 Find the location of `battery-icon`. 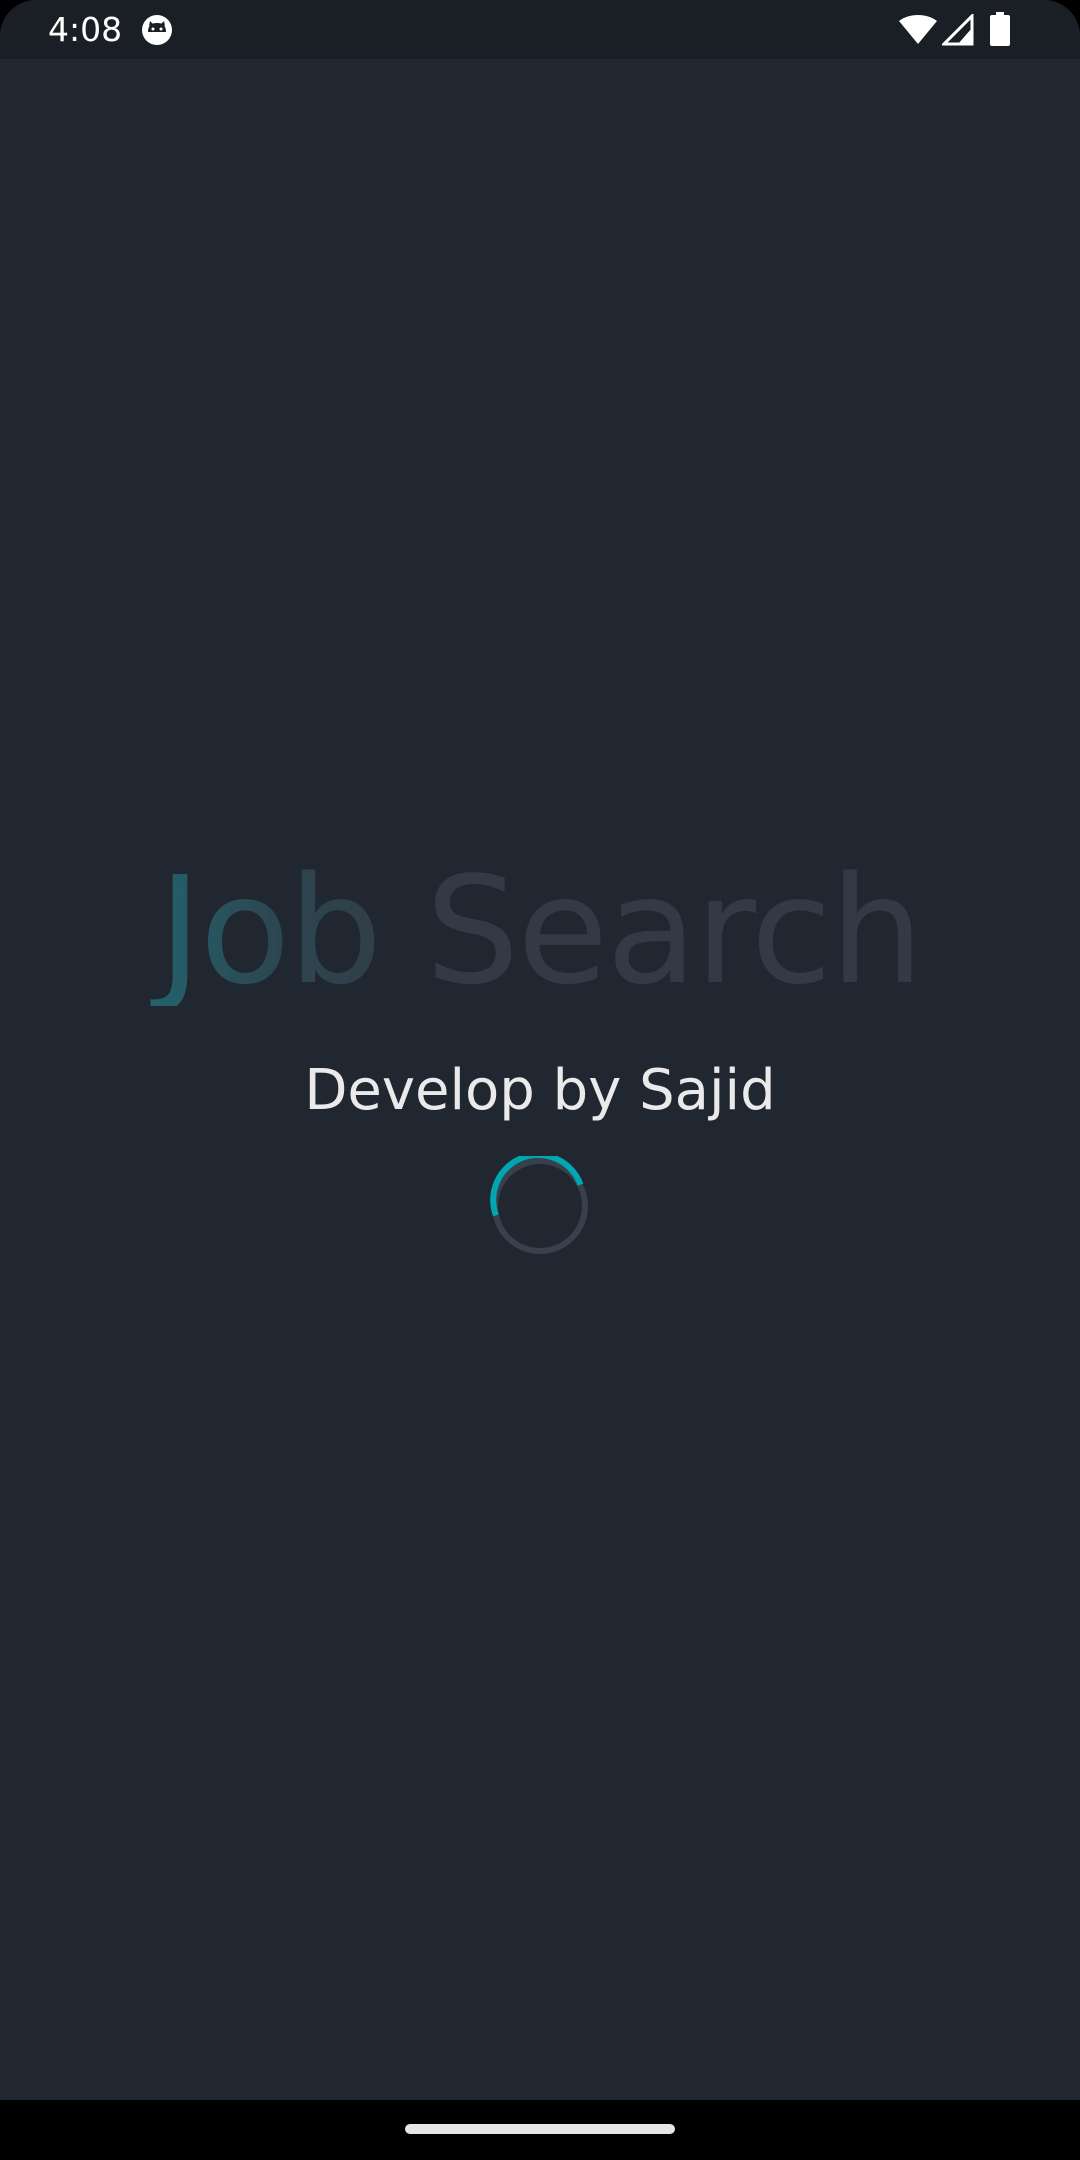

battery-icon is located at coordinates (1000, 29).